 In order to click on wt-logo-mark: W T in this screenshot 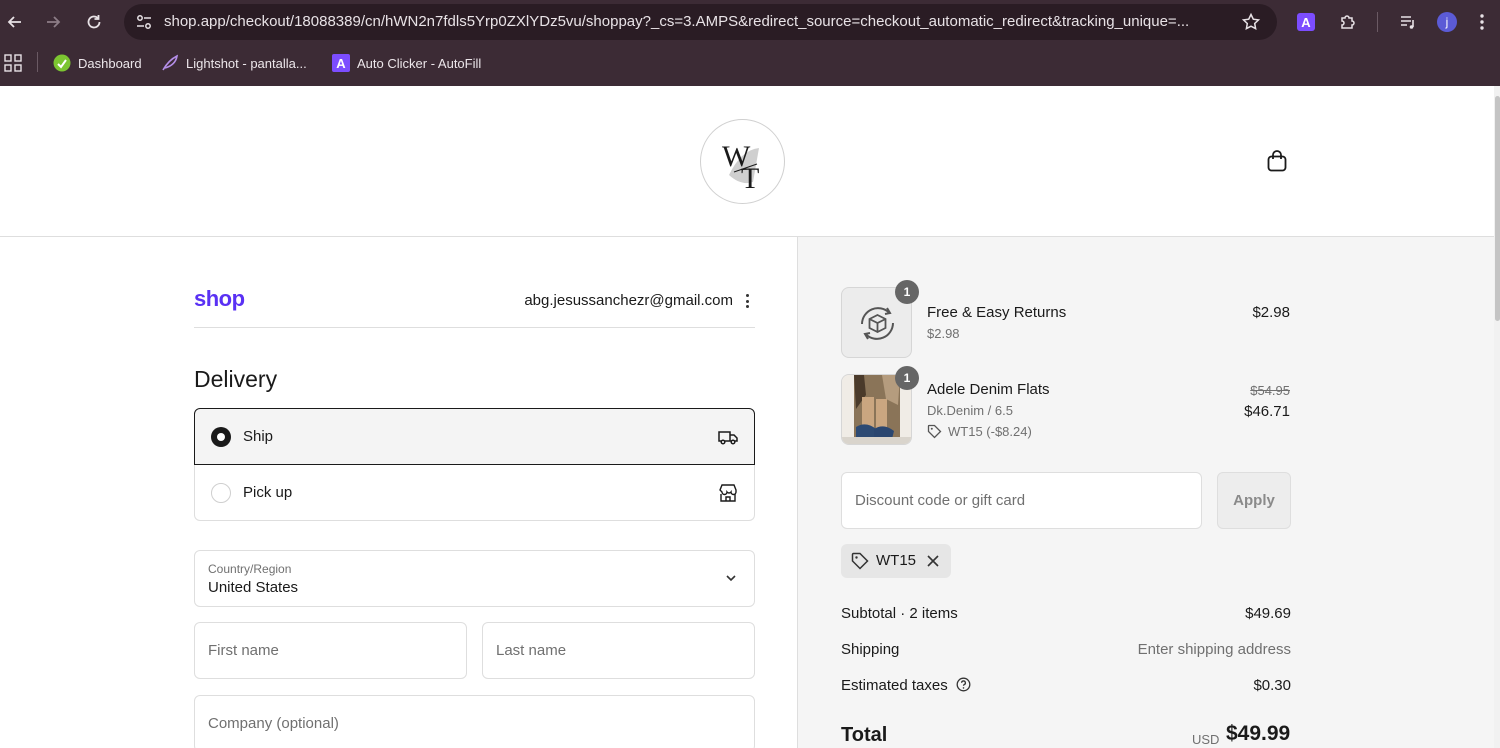, I will do `click(740, 167)`.